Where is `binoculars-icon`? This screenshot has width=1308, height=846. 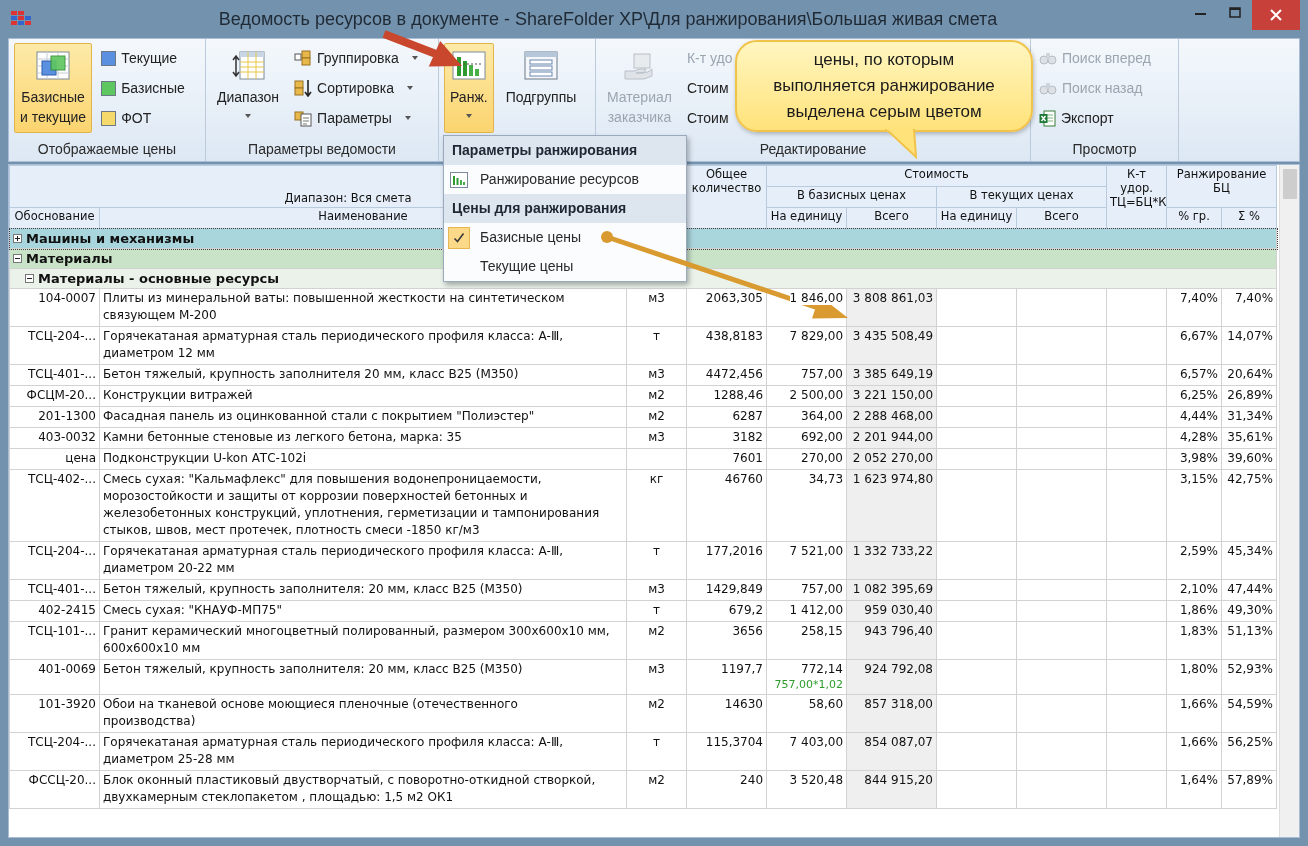
binoculars-icon is located at coordinates (1048, 58).